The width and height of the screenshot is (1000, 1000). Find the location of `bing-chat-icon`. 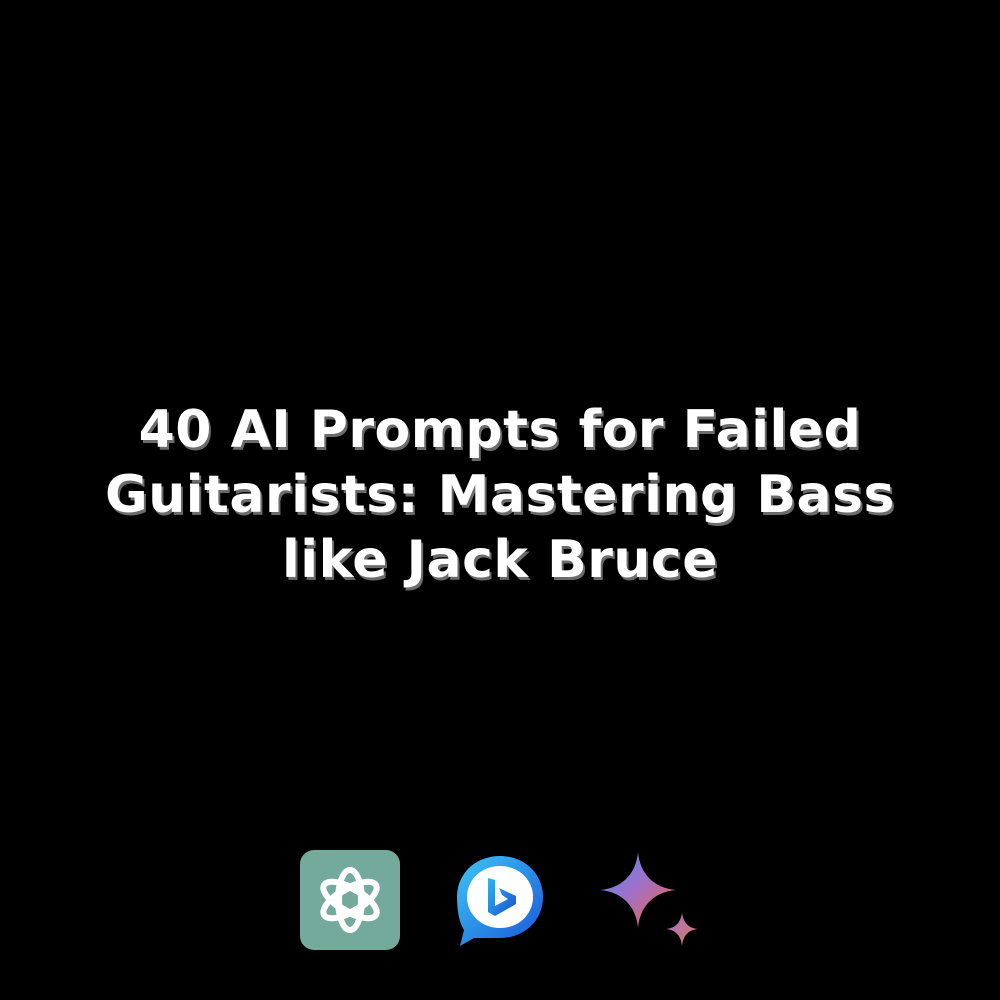

bing-chat-icon is located at coordinates (500, 900).